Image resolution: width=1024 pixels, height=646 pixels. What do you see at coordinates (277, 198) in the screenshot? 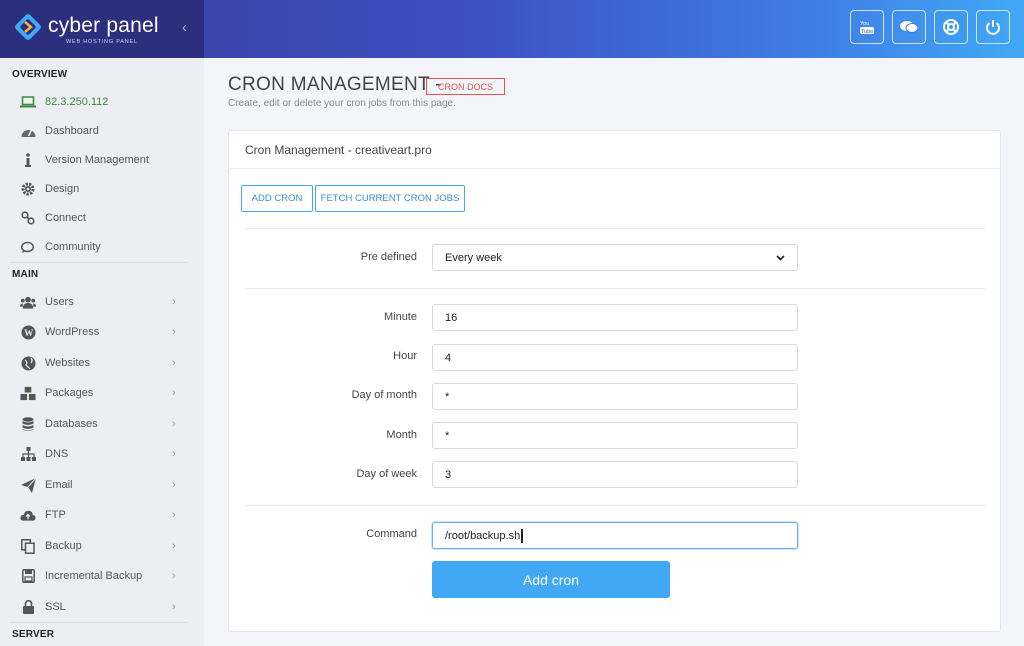
I see `add-cron-tab-button: ADD CRON` at bounding box center [277, 198].